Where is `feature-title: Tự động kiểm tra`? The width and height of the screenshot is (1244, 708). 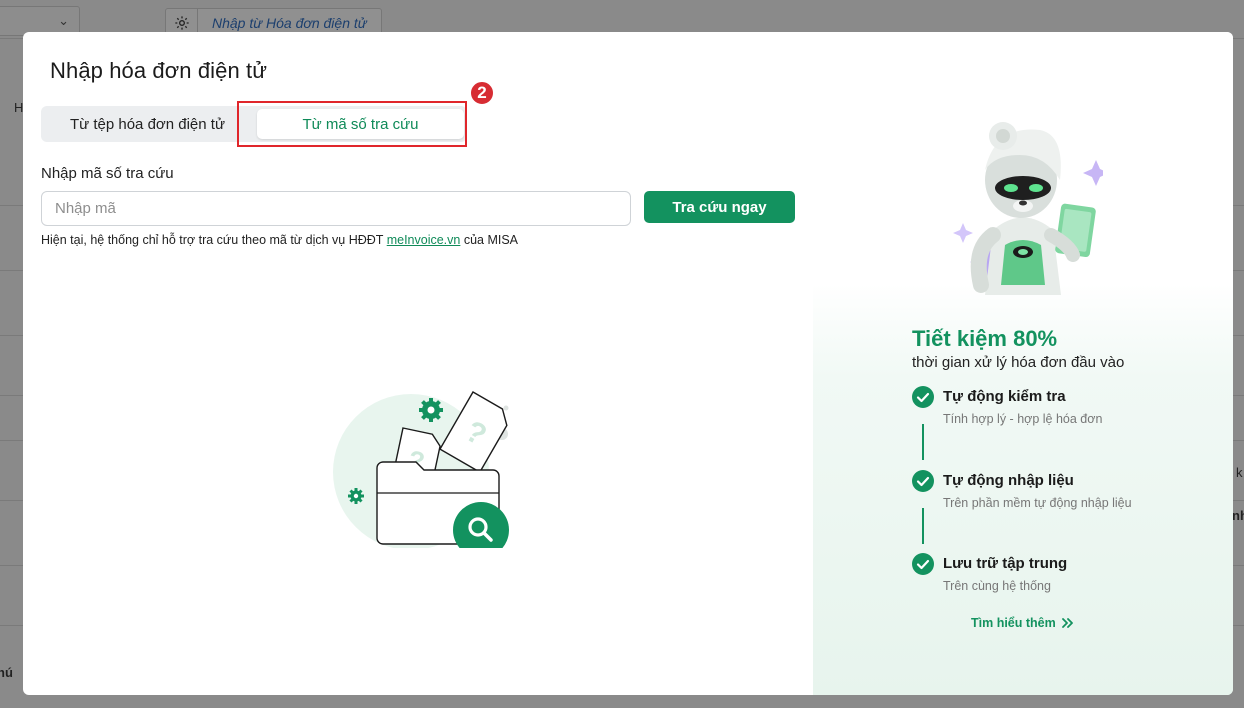
feature-title: Tự động kiểm tra is located at coordinates (1004, 396).